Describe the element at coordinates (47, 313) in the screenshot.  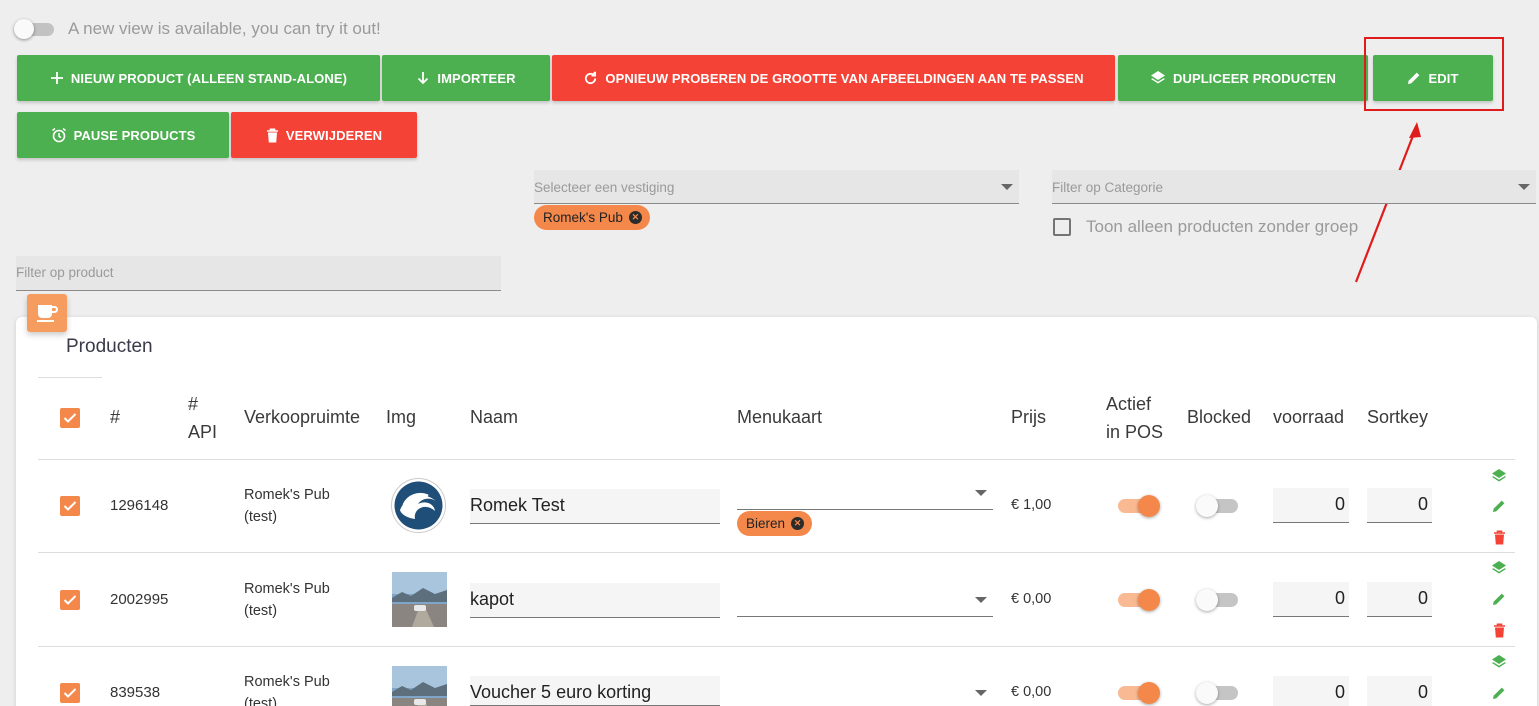
I see `cup-icon` at that location.